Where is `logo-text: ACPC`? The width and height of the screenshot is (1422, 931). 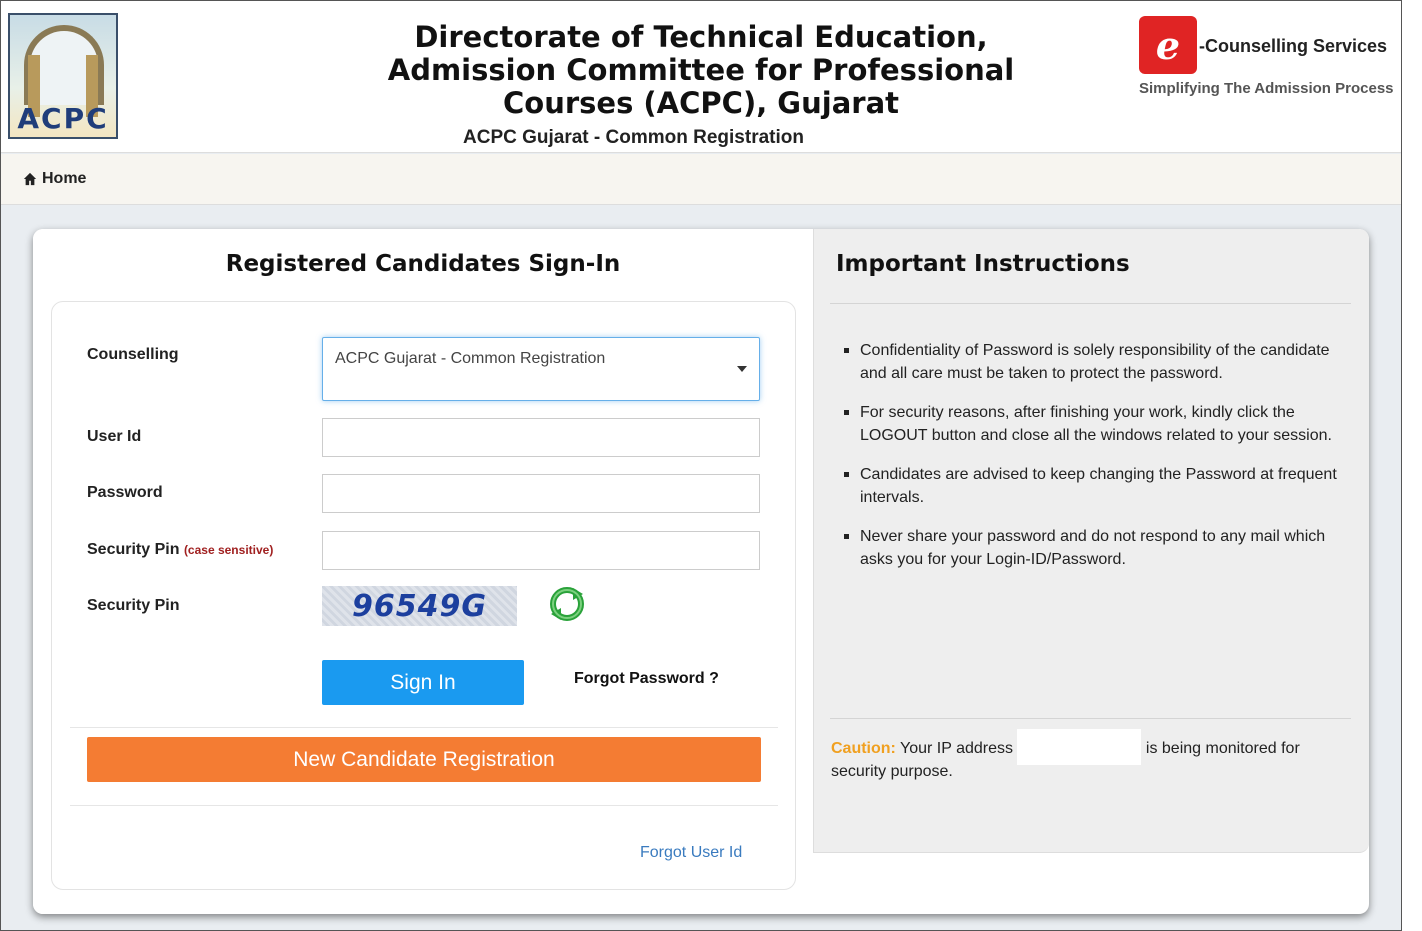
logo-text: ACPC is located at coordinates (63, 118).